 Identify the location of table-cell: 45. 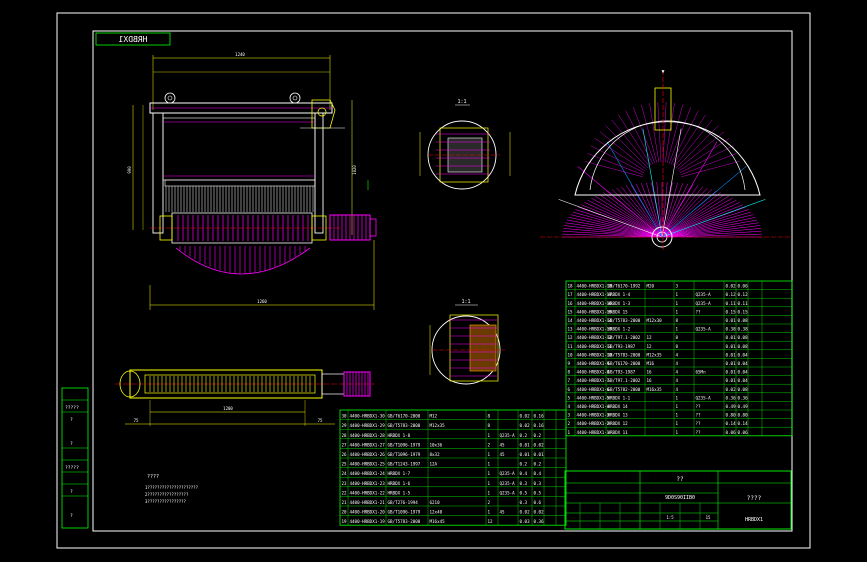
(503, 454).